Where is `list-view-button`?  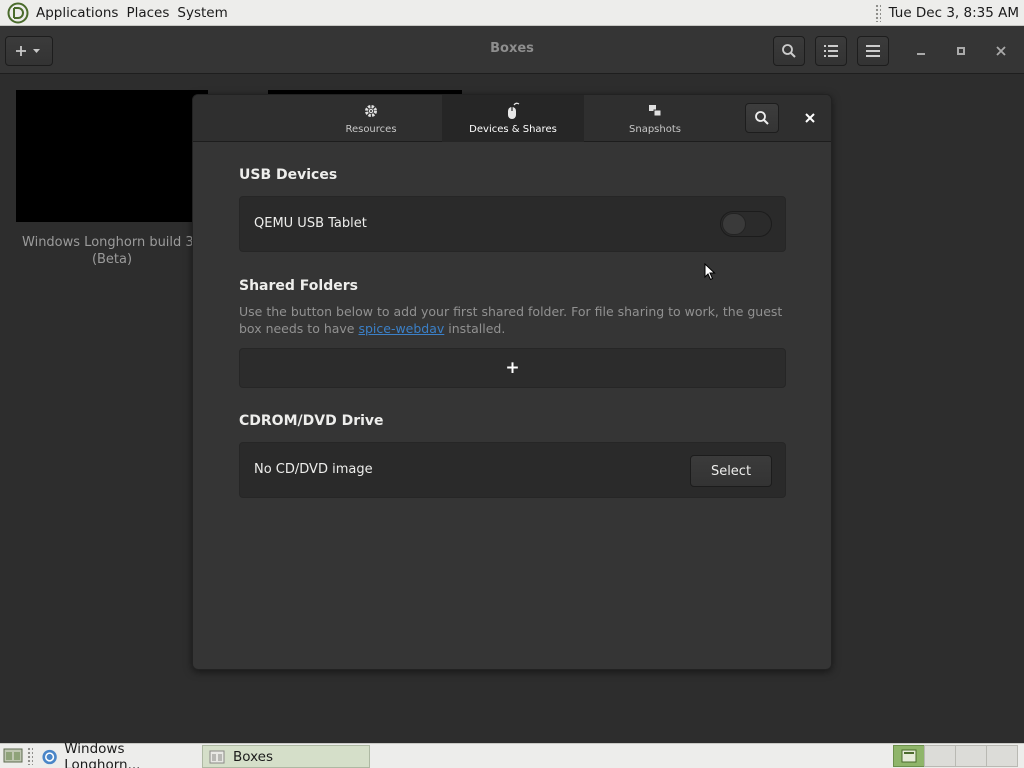 list-view-button is located at coordinates (831, 51).